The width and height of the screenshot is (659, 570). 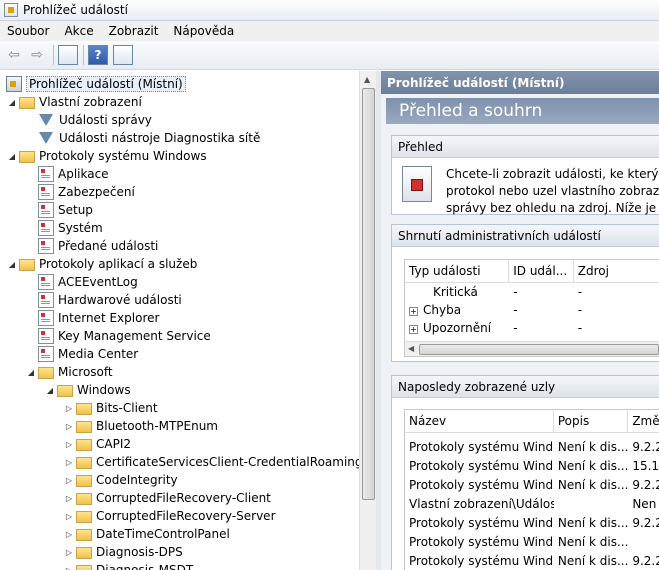 What do you see at coordinates (46, 174) in the screenshot?
I see `log-icon` at bounding box center [46, 174].